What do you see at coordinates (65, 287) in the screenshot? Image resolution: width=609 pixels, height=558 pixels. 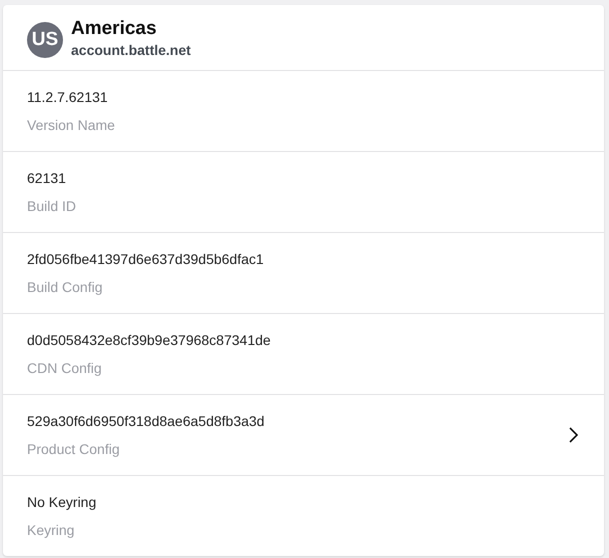 I see `field-label: Build Config` at bounding box center [65, 287].